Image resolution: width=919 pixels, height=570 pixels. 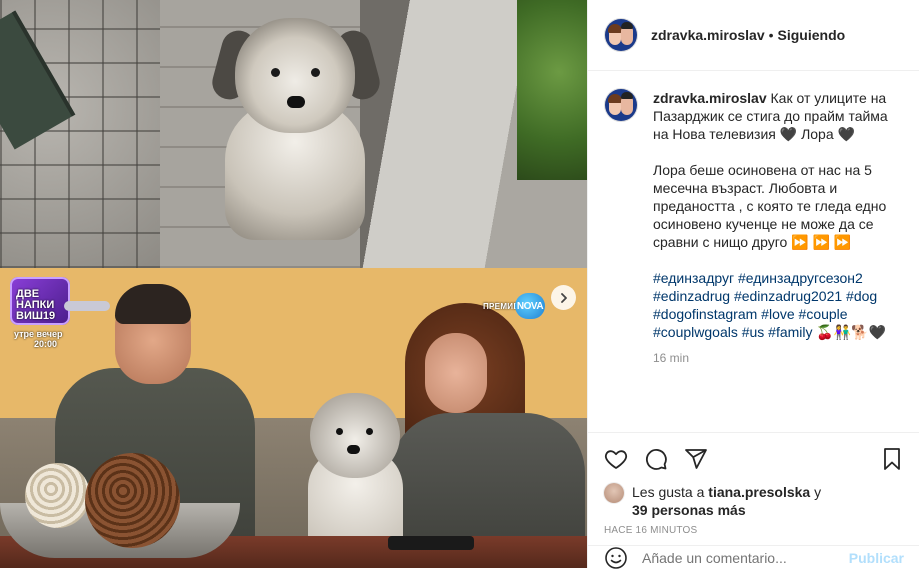 I want to click on chevron-right-icon, so click(x=563, y=297).